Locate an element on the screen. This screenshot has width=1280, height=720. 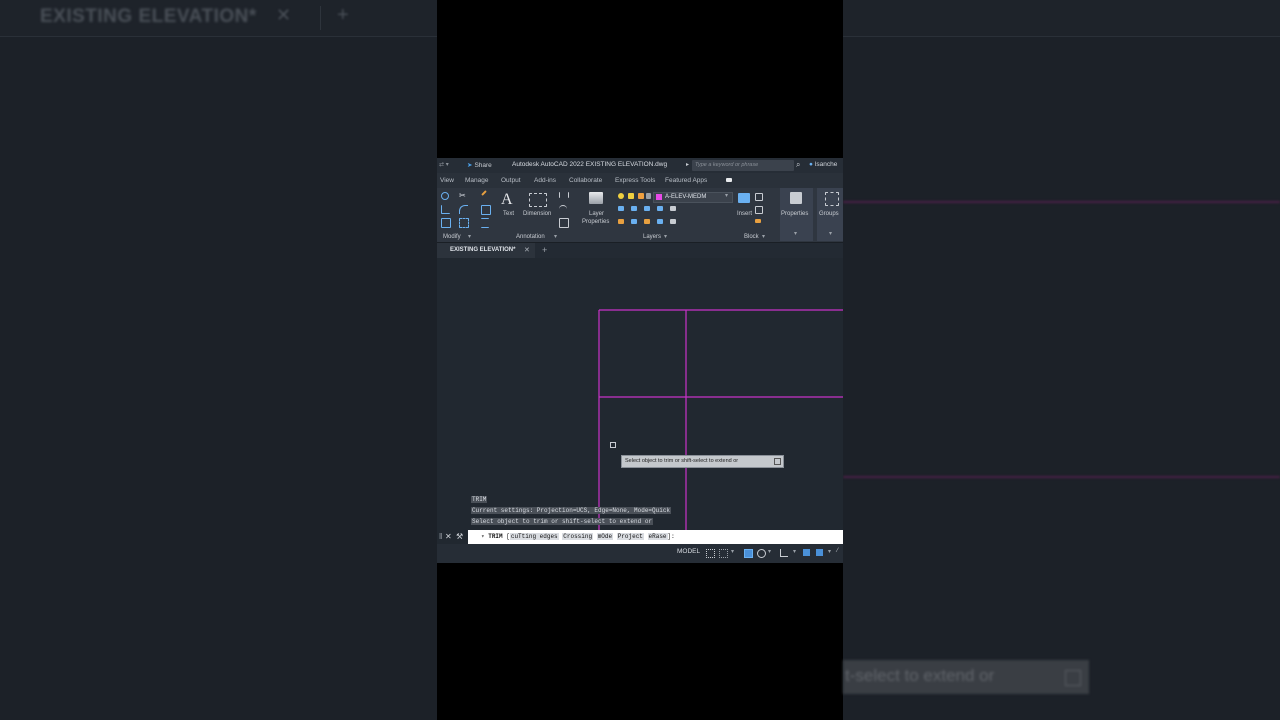
layer-freeze-icon is located at coordinates (631, 196).